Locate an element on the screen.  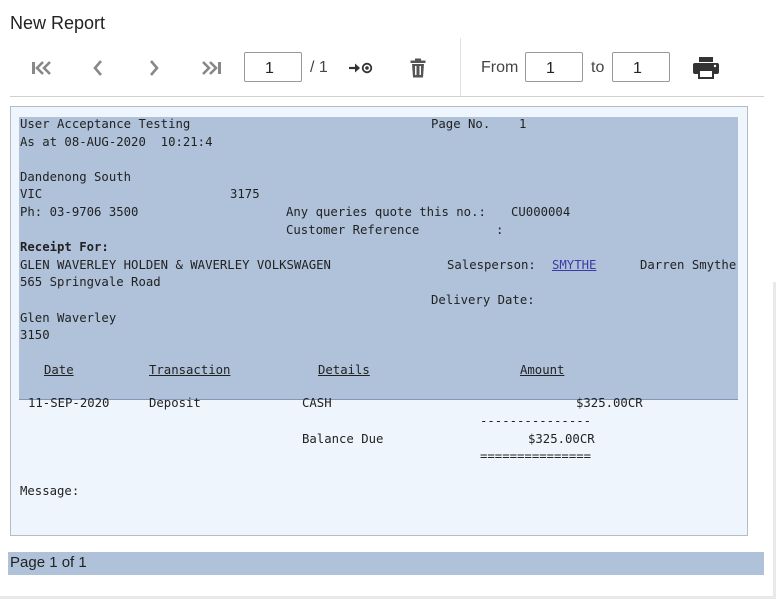
company-suburb: Dandenong South is located at coordinates (76, 177).